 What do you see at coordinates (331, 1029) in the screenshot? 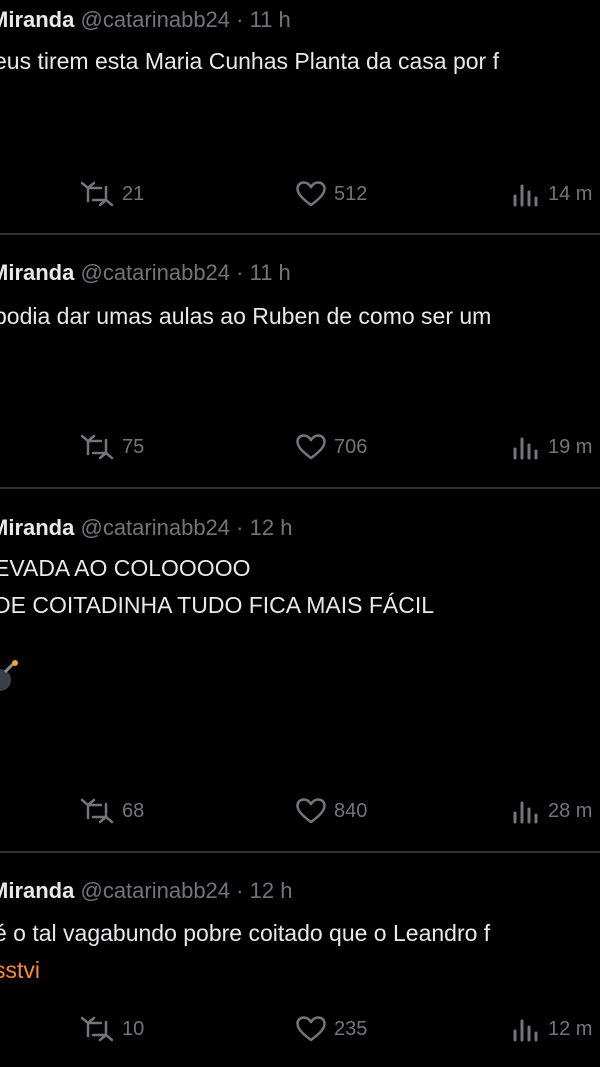
I see `like-button: 235` at bounding box center [331, 1029].